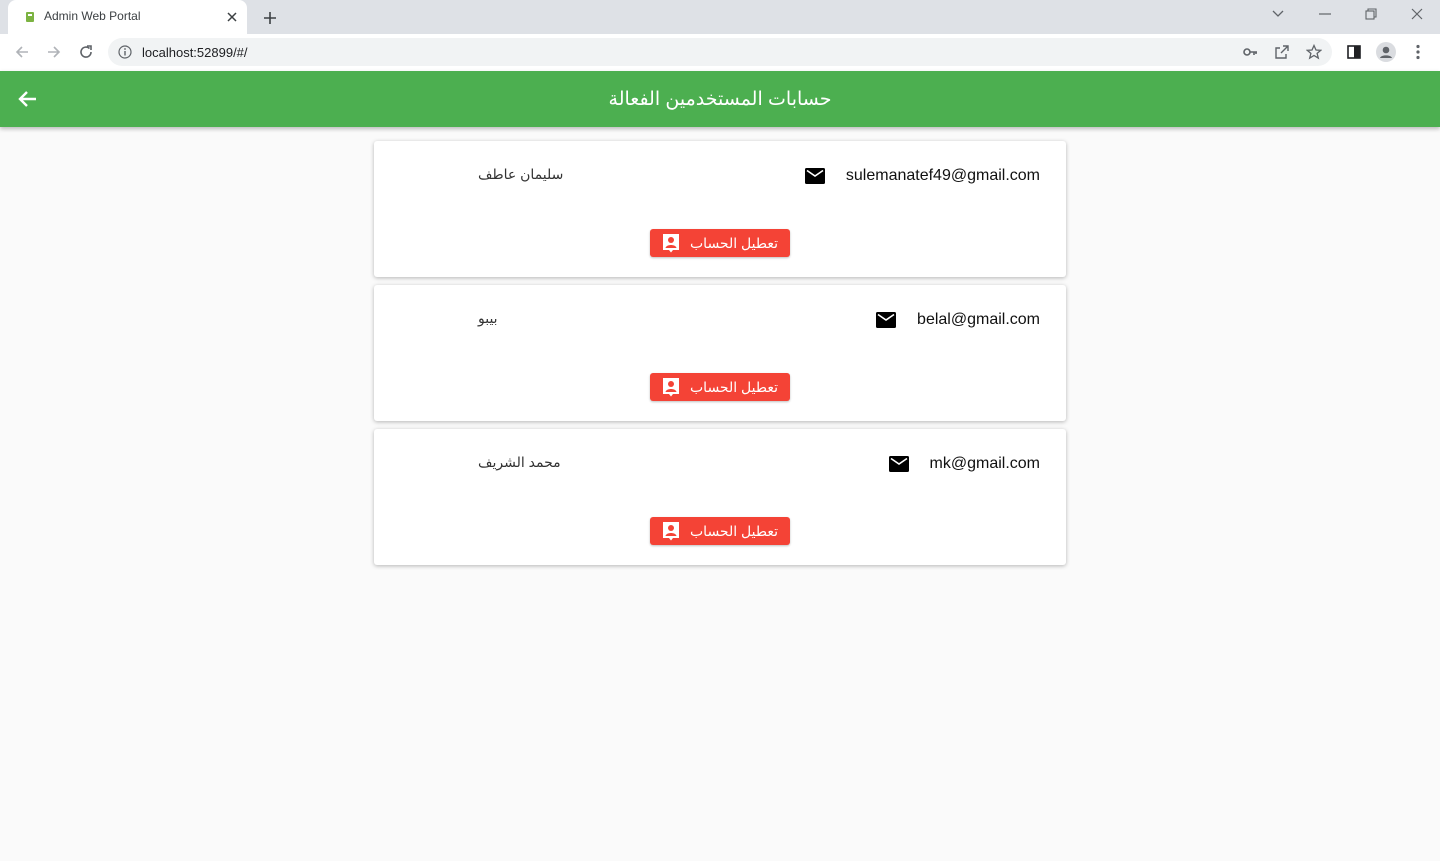  Describe the element at coordinates (1278, 14) in the screenshot. I see `tab-search-icon` at that location.